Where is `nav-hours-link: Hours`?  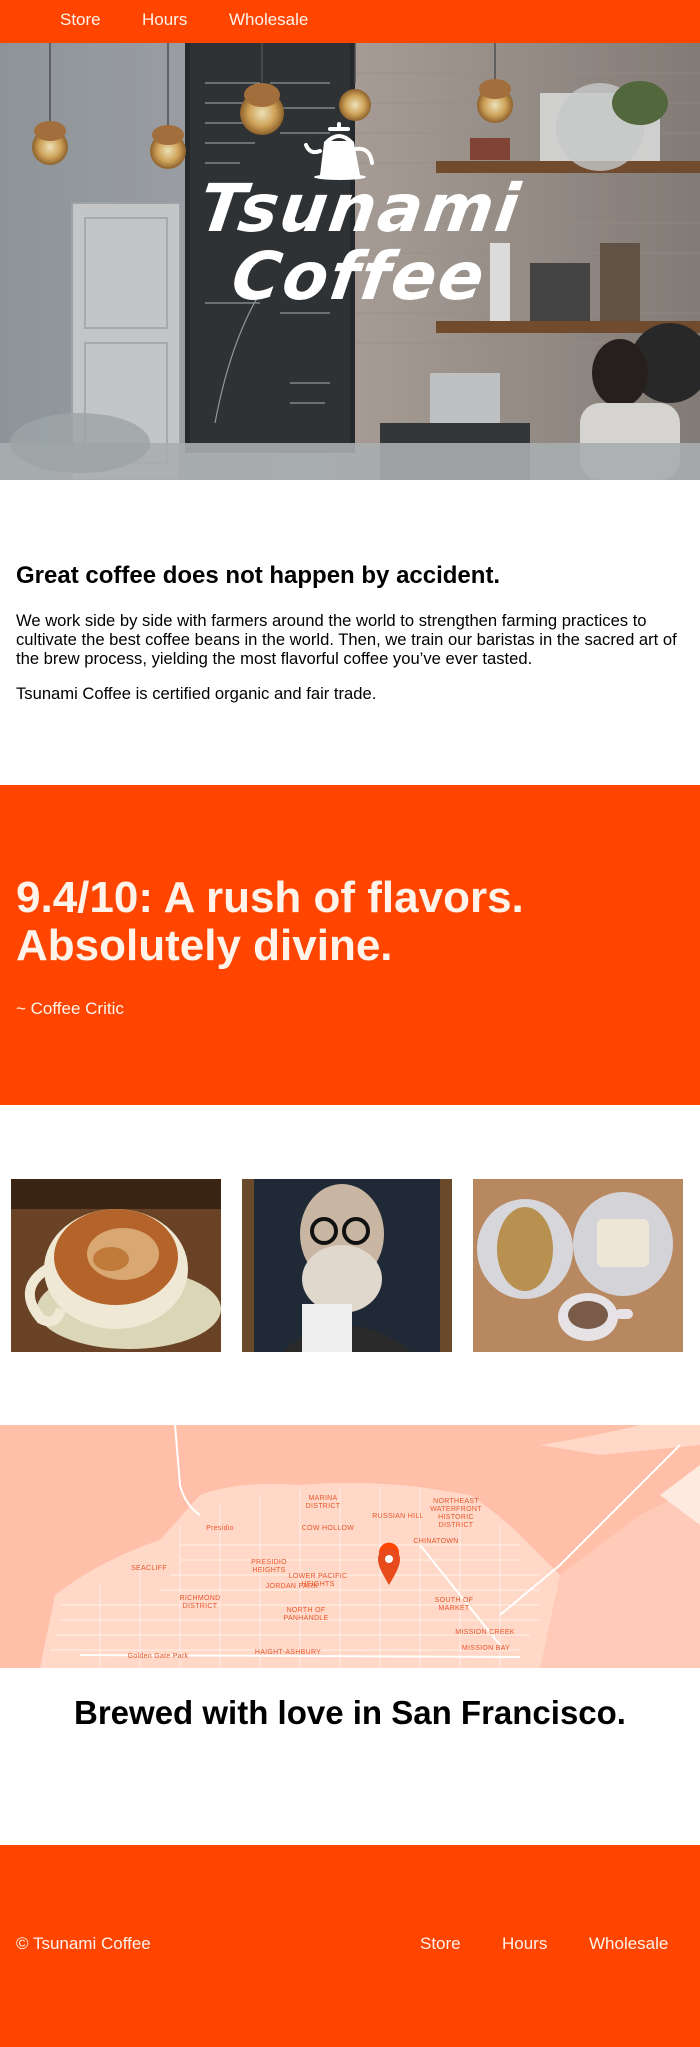 nav-hours-link: Hours is located at coordinates (164, 19).